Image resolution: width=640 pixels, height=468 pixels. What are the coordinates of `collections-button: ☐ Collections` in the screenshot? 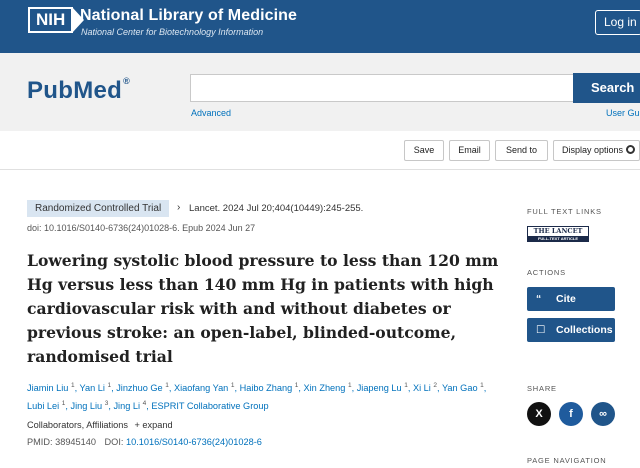 It's located at (571, 330).